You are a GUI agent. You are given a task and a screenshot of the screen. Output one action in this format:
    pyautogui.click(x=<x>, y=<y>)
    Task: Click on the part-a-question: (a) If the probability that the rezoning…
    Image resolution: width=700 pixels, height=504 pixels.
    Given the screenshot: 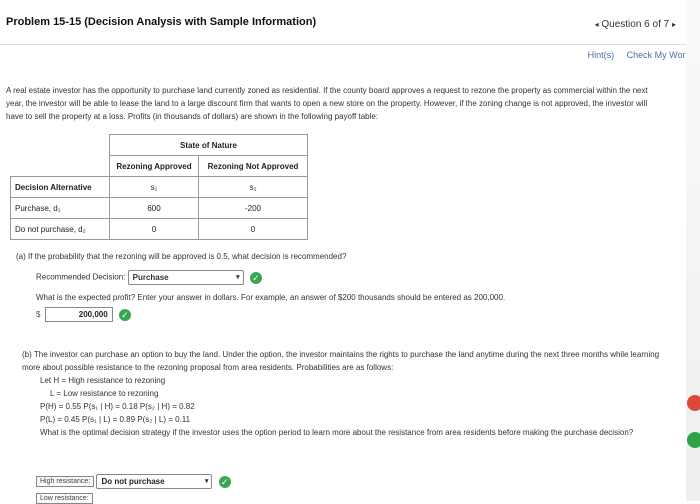 What is the action you would take?
    pyautogui.click(x=181, y=256)
    